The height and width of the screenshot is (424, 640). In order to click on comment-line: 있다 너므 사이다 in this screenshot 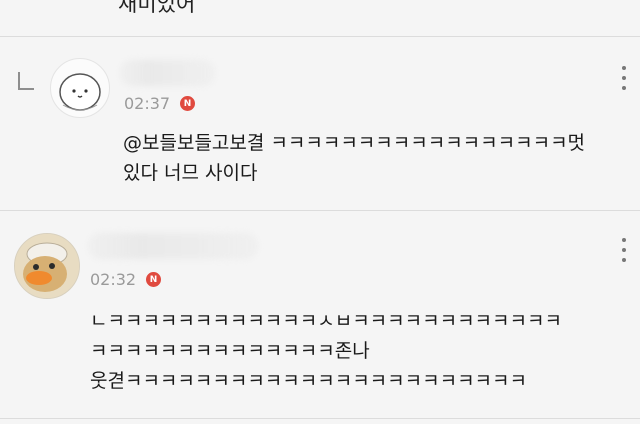, I will do `click(190, 173)`.